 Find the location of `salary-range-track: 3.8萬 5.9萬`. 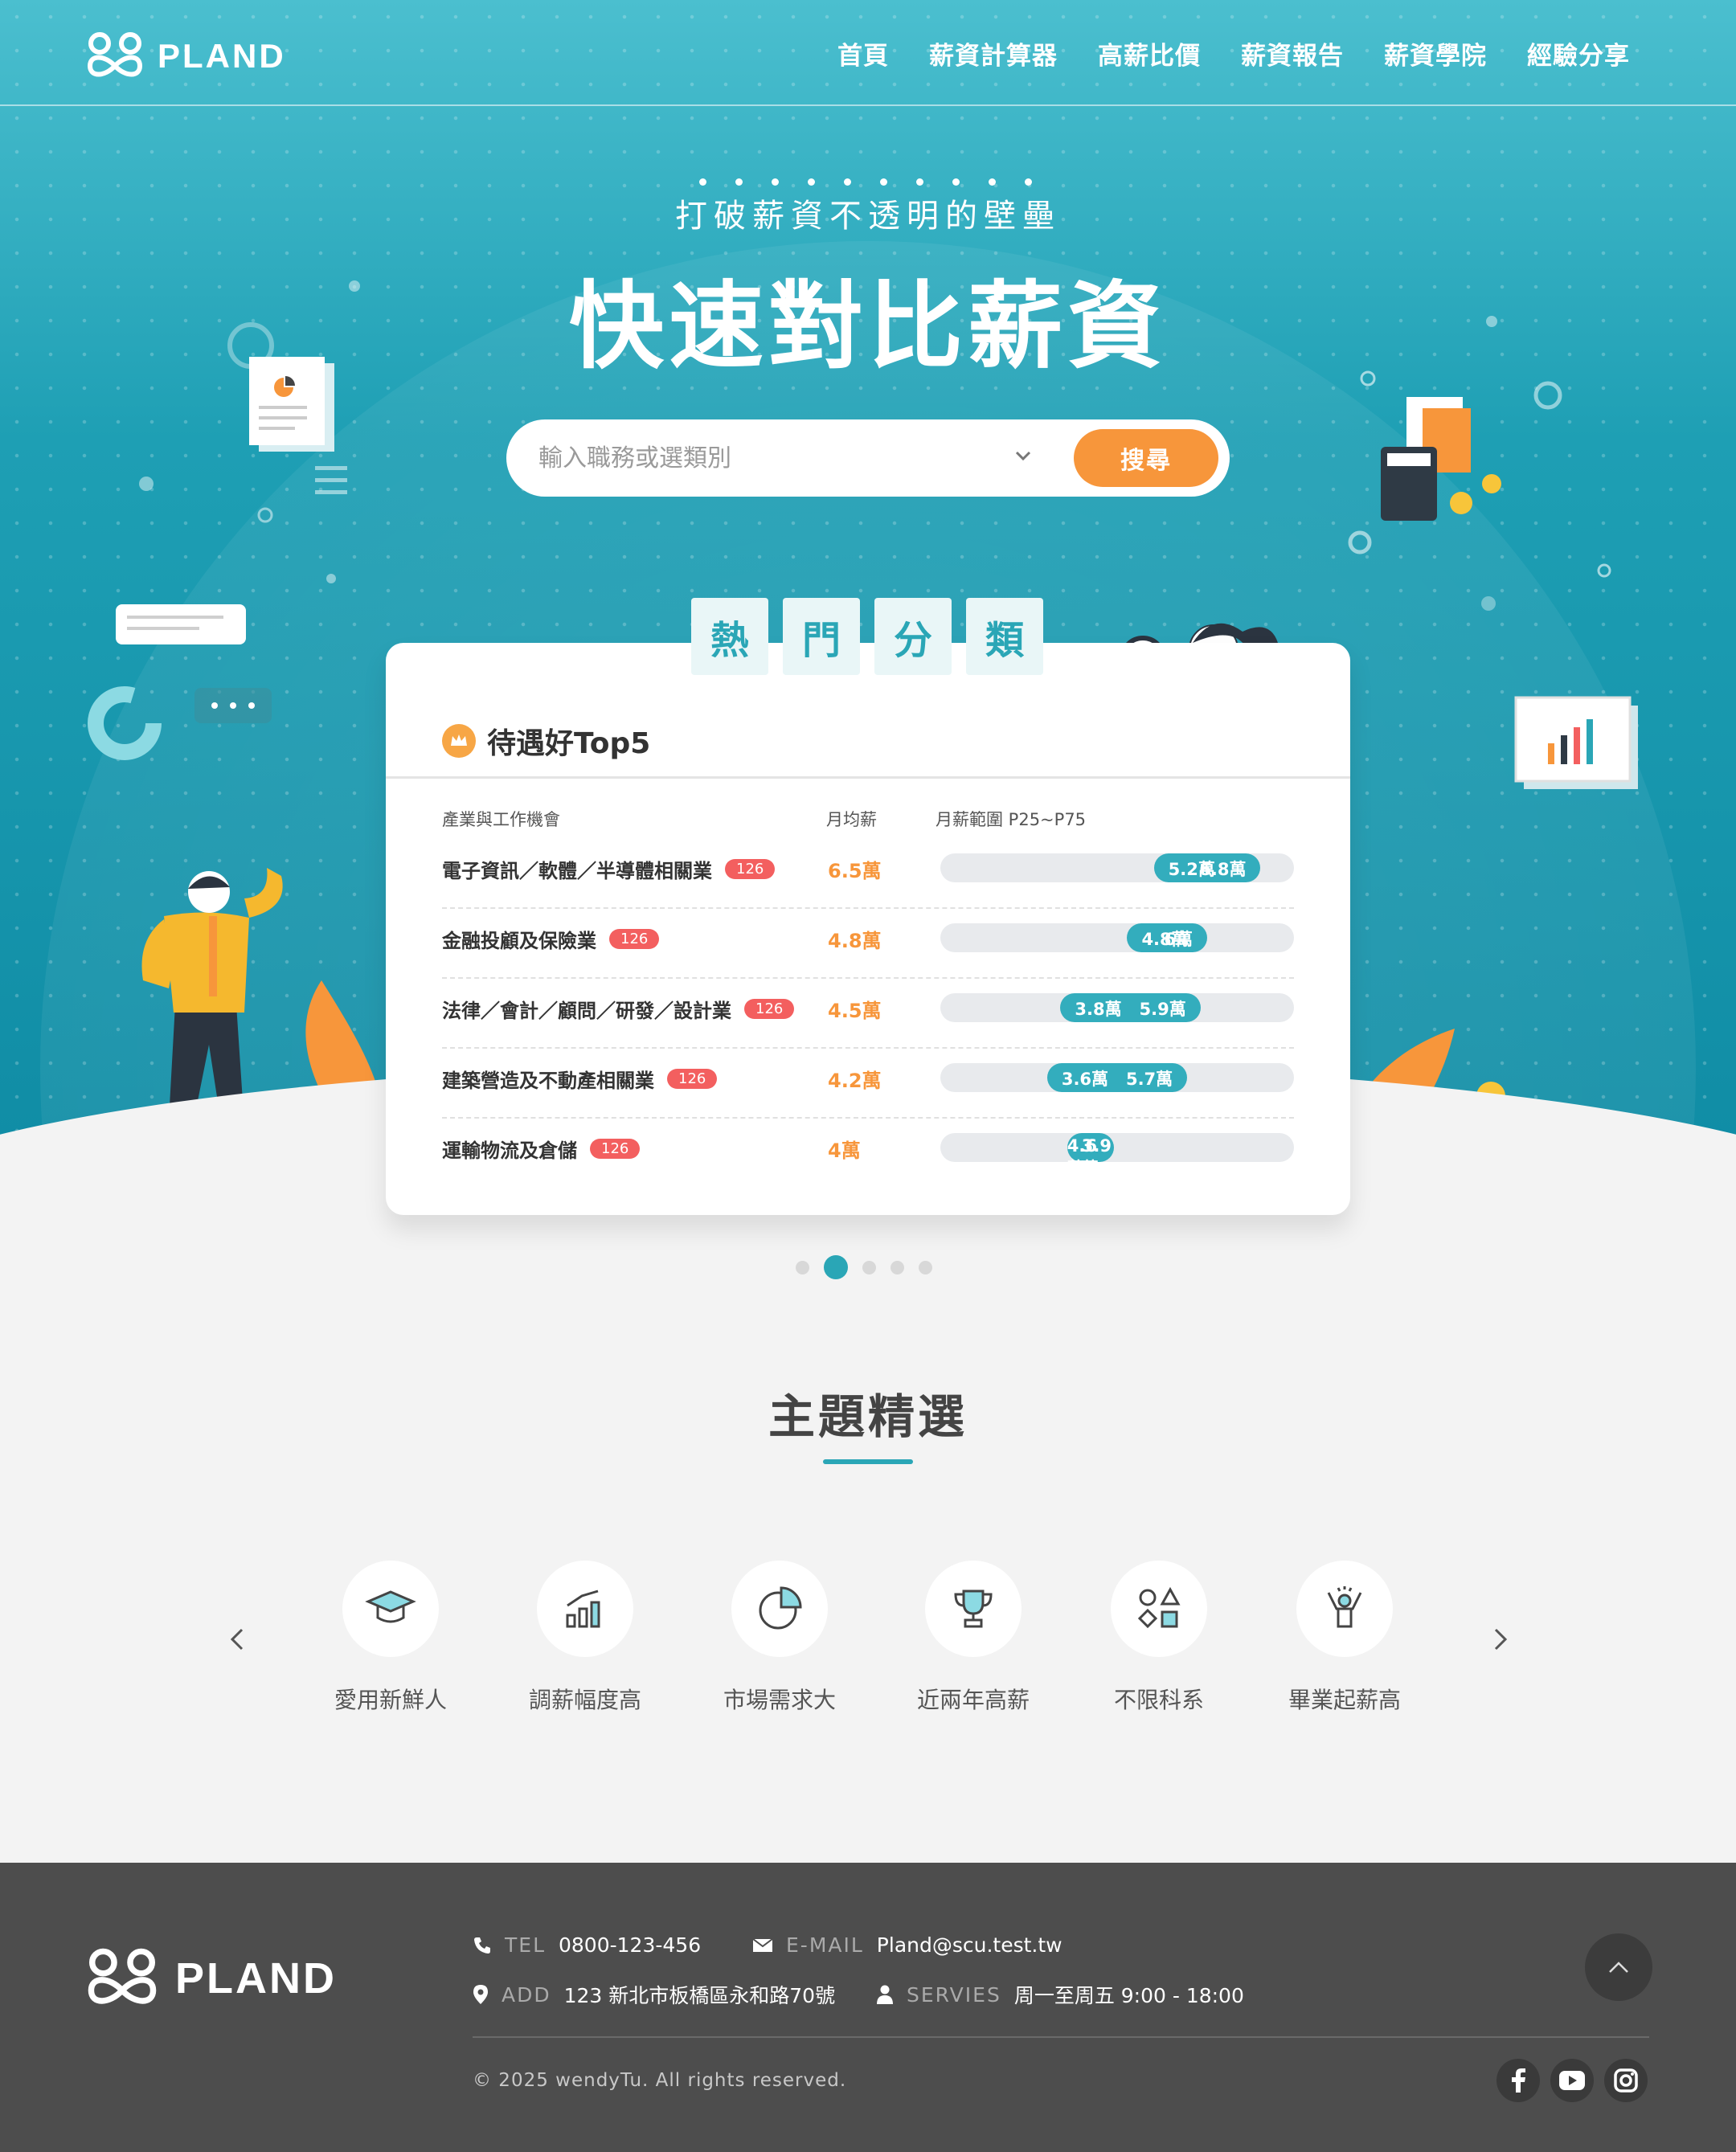

salary-range-track: 3.8萬 5.9萬 is located at coordinates (1117, 1007).